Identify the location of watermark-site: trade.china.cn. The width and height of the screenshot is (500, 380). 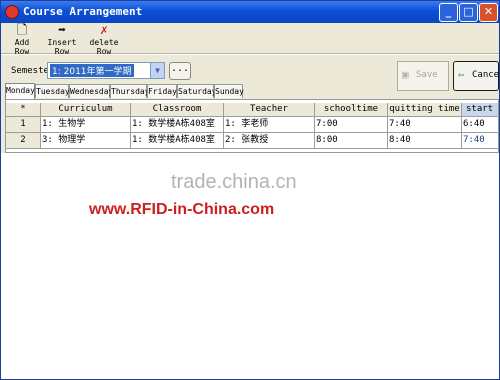
(234, 182).